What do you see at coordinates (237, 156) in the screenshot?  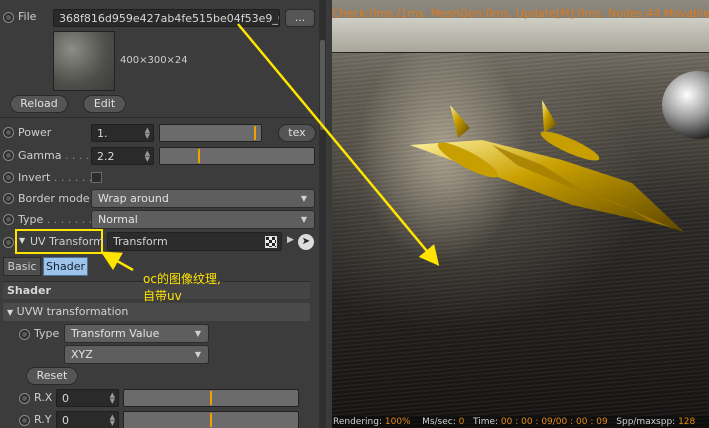 I see `gamma-slider` at bounding box center [237, 156].